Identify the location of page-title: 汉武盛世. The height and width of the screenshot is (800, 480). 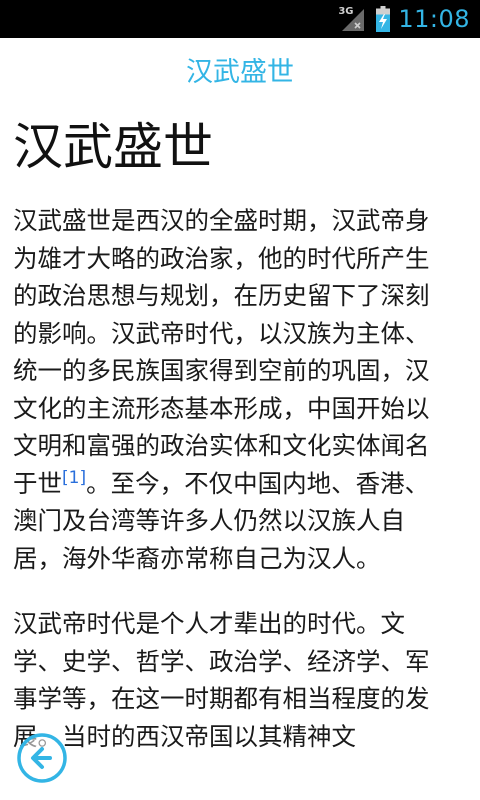
(240, 72).